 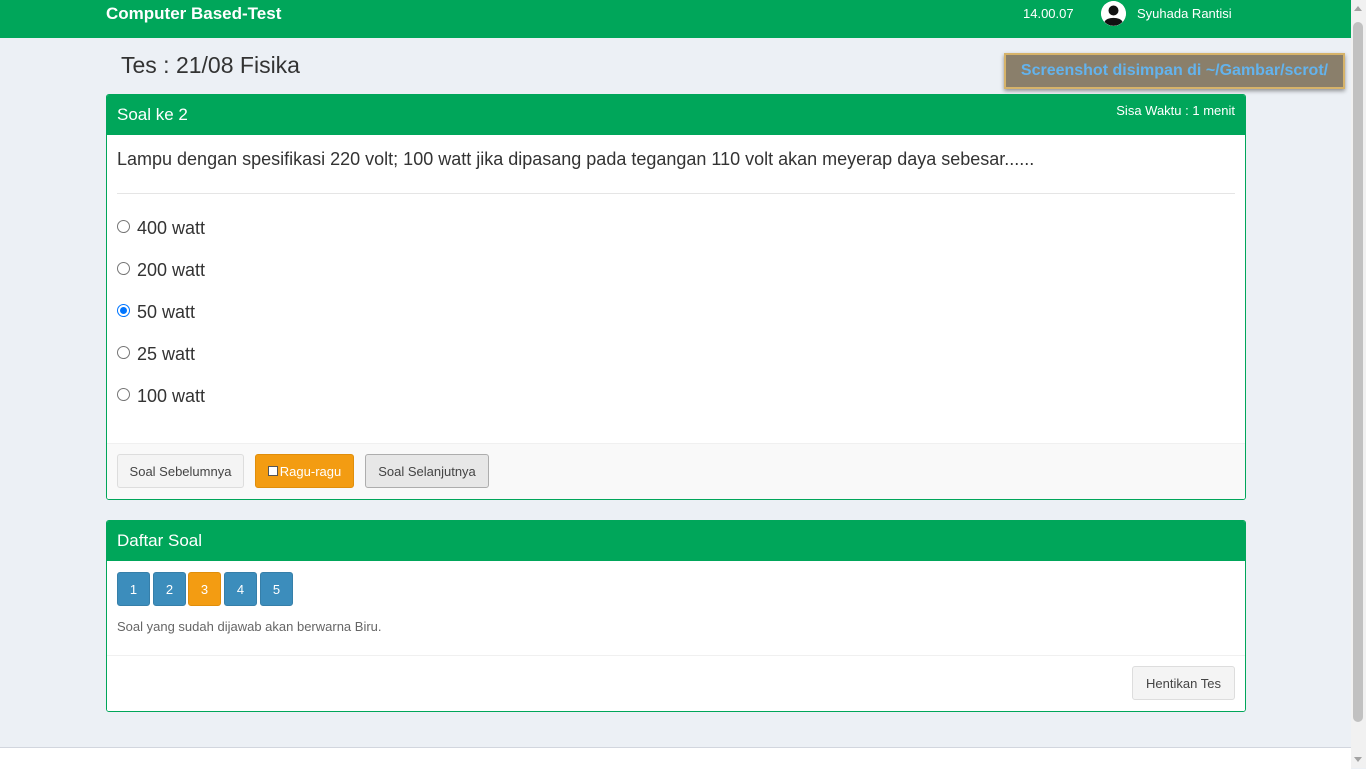 I want to click on clock: 14.00.07, so click(x=1048, y=13).